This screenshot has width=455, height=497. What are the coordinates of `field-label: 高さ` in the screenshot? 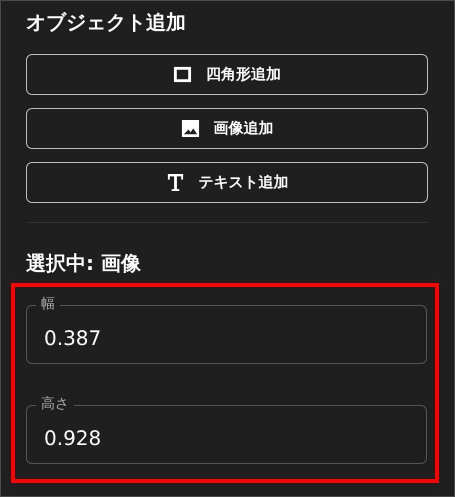 It's located at (55, 404).